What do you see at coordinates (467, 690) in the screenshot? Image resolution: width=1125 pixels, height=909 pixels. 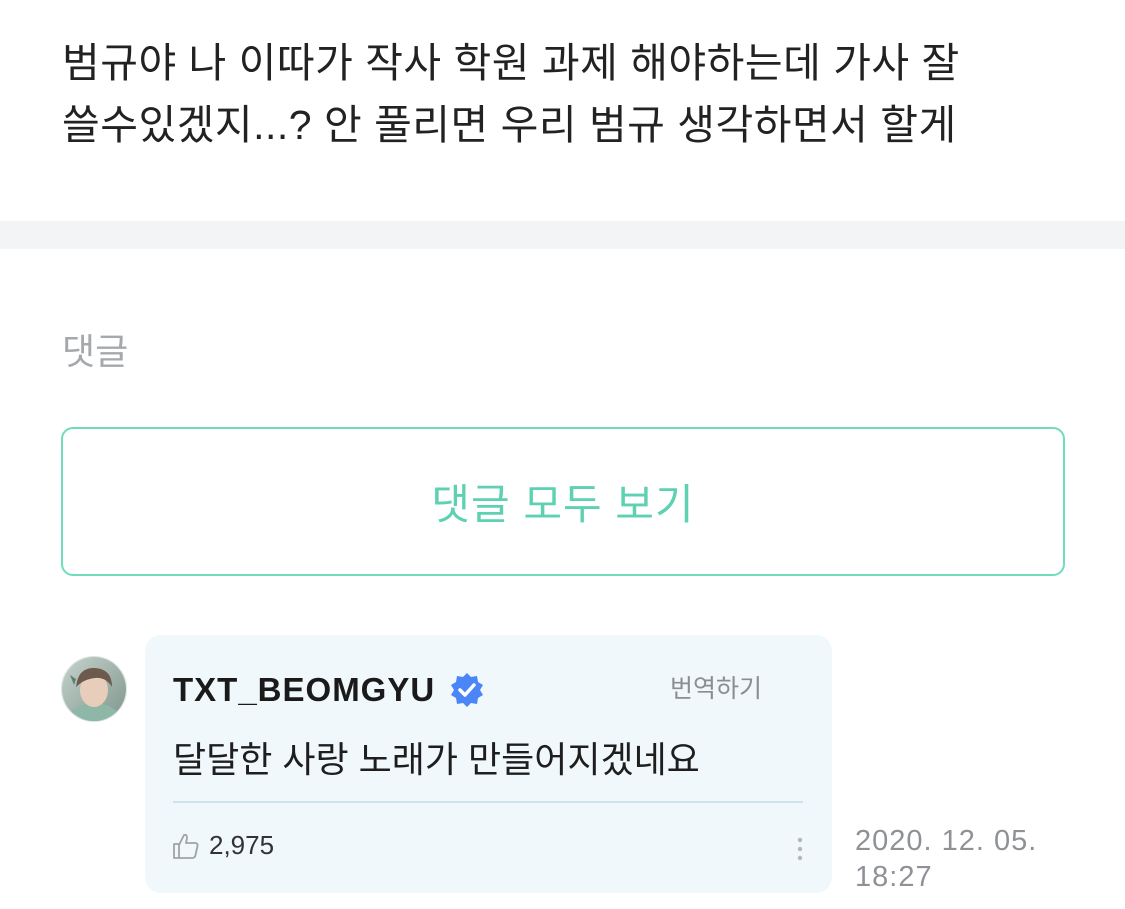 I see `verified-badge-icon` at bounding box center [467, 690].